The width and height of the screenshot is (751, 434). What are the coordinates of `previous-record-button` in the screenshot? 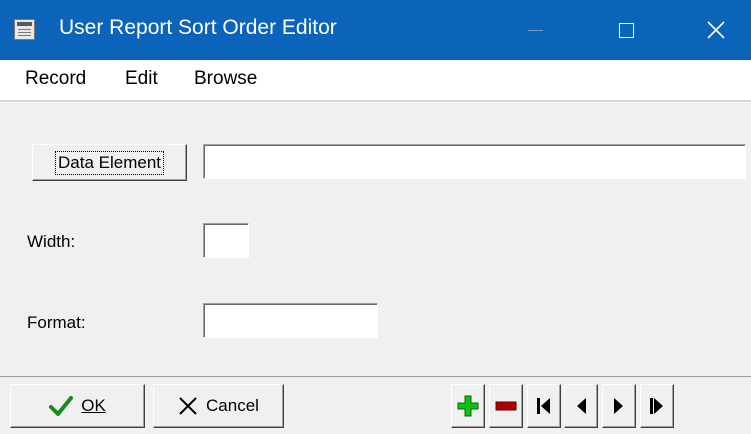 It's located at (581, 406).